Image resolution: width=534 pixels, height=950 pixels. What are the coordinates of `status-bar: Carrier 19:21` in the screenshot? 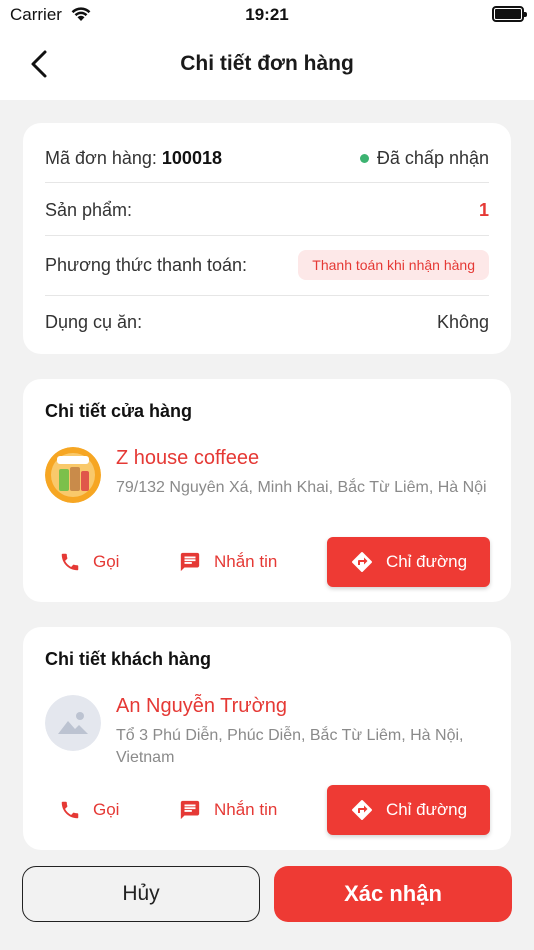 It's located at (267, 15).